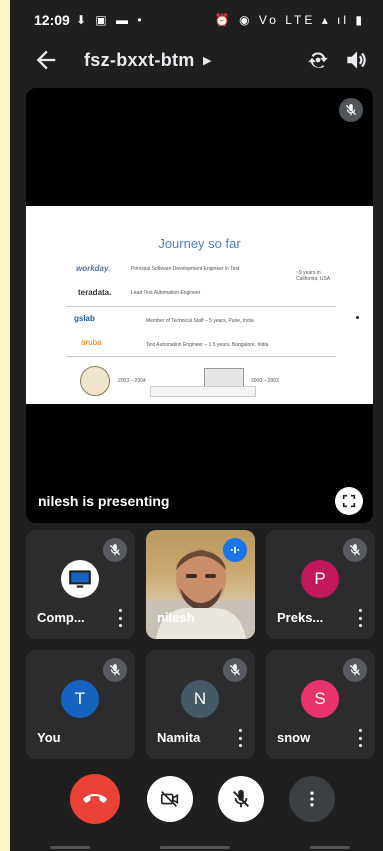 Image resolution: width=383 pixels, height=851 pixels. What do you see at coordinates (166, 293) in the screenshot?
I see `slide-row-text: Lead Test Automation Engineer` at bounding box center [166, 293].